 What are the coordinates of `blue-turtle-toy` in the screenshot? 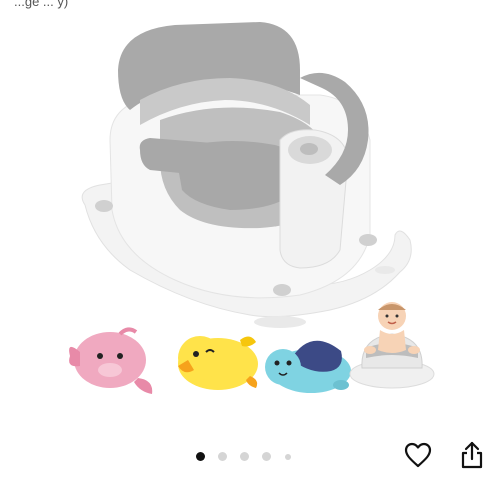 It's located at (308, 366).